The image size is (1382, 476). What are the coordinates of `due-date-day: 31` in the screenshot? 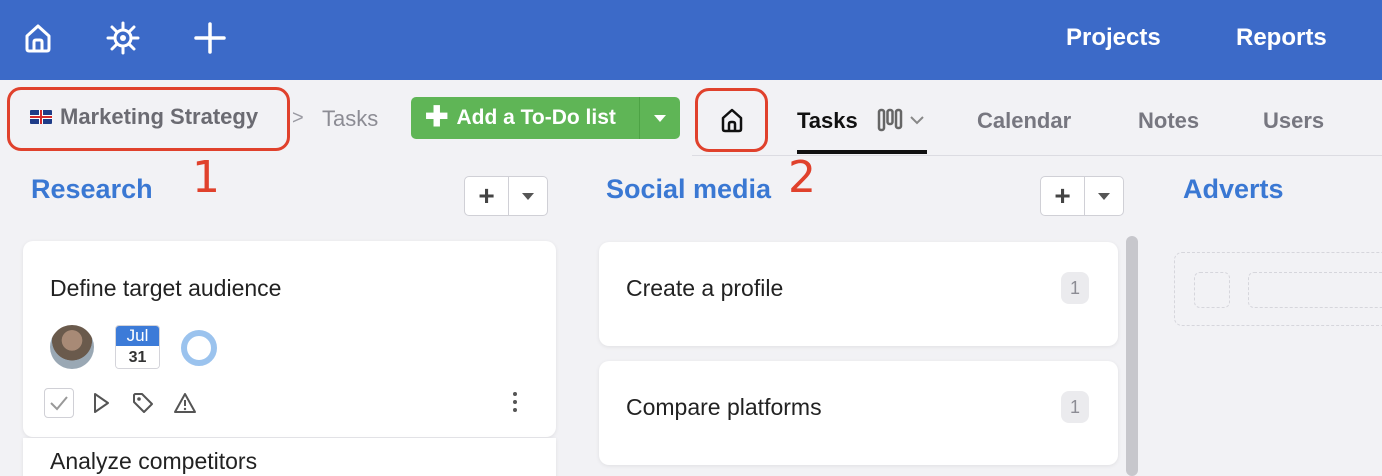 It's located at (137, 357).